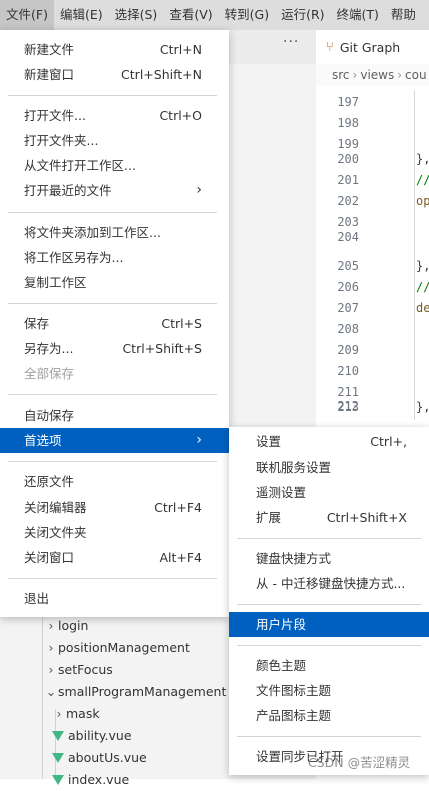 This screenshot has width=429, height=791. What do you see at coordinates (114, 373) in the screenshot?
I see `menu-item-save-all: 全部保存` at bounding box center [114, 373].